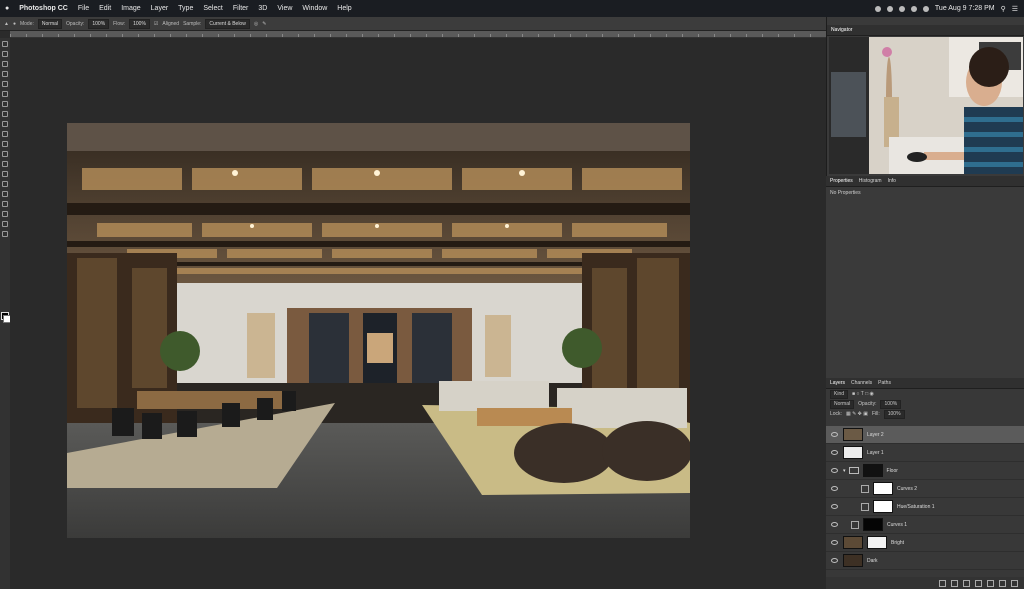  What do you see at coordinates (1015, 9) in the screenshot?
I see `list-icon: ☰` at bounding box center [1015, 9].